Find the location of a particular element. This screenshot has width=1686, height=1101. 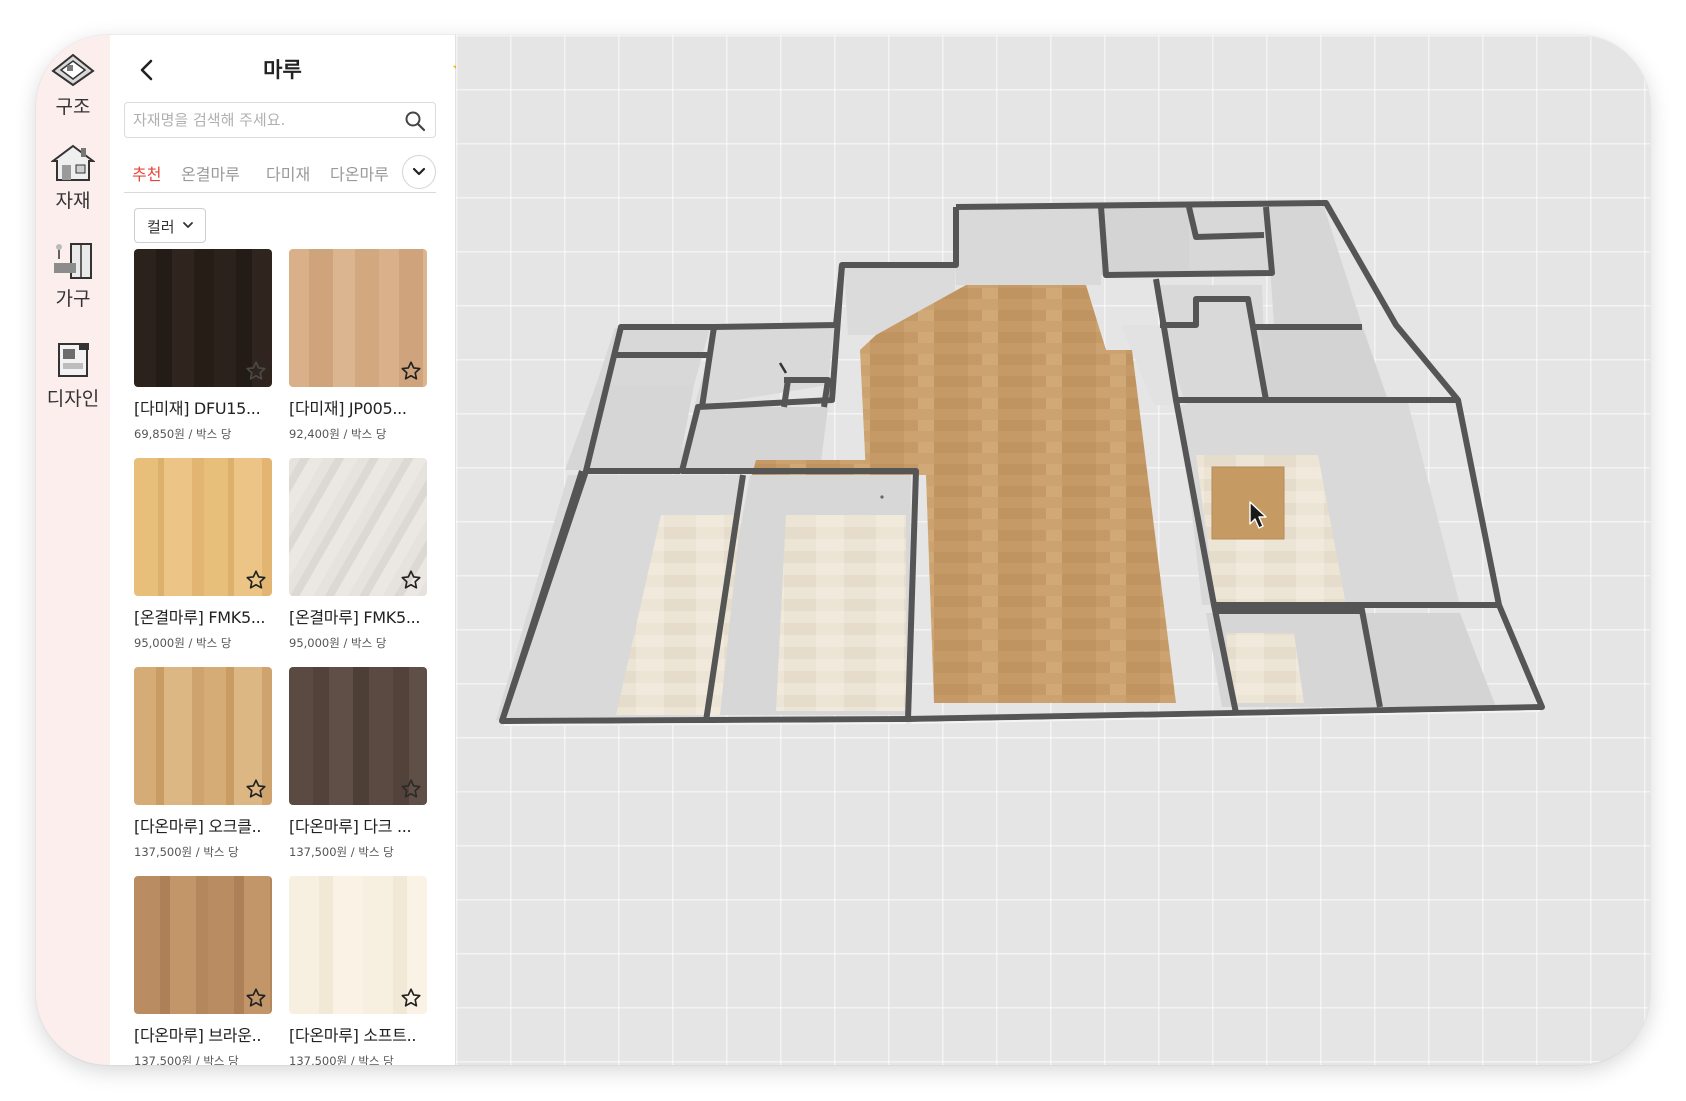

tab-daon: 다온마루 is located at coordinates (359, 173).